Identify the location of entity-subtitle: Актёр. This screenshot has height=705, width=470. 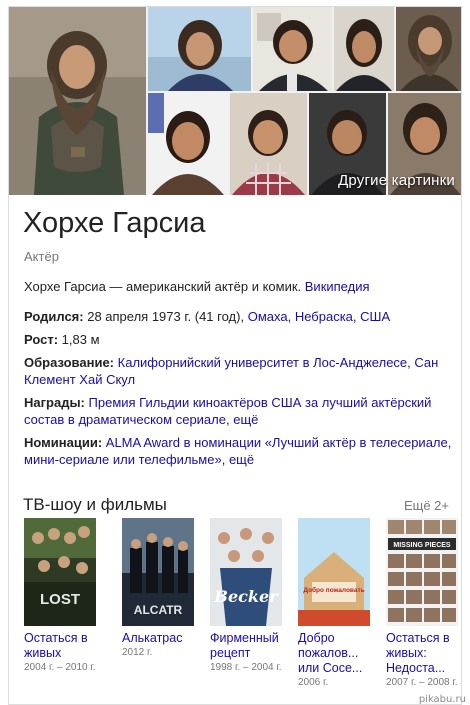
(41, 256).